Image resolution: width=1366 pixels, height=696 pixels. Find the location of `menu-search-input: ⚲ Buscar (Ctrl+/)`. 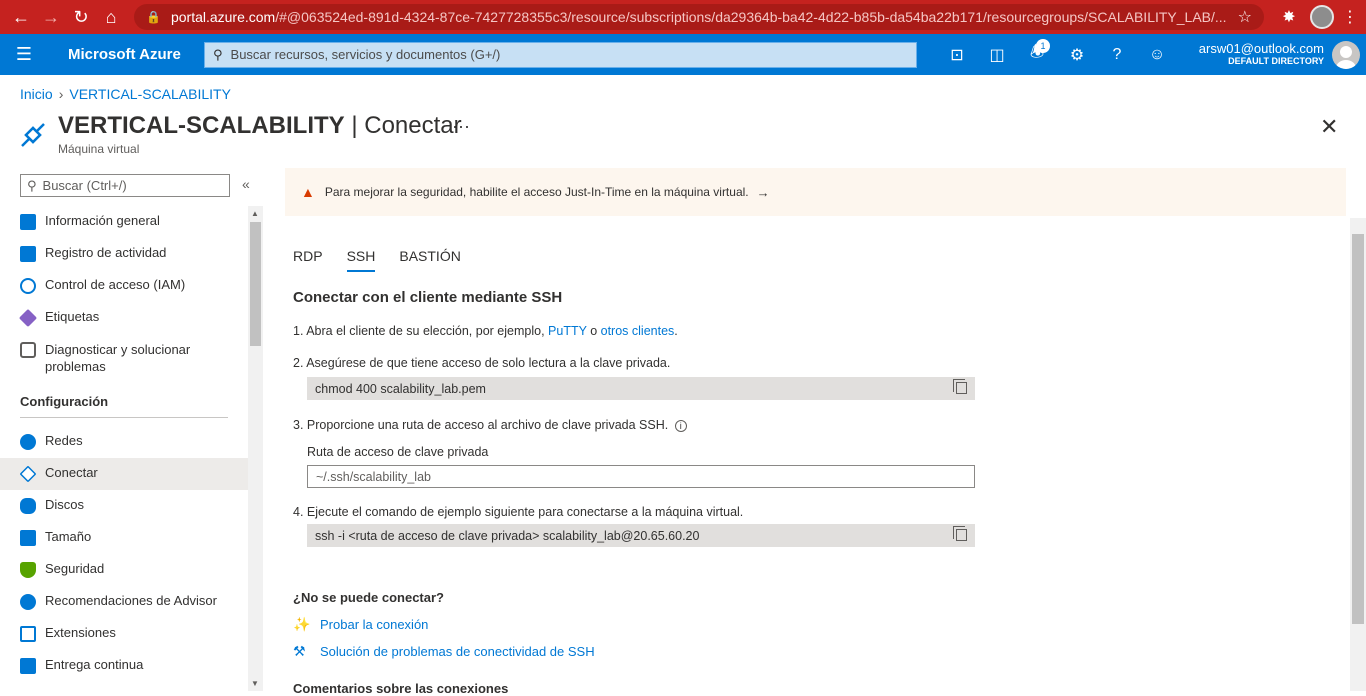

menu-search-input: ⚲ Buscar (Ctrl+/) is located at coordinates (125, 185).